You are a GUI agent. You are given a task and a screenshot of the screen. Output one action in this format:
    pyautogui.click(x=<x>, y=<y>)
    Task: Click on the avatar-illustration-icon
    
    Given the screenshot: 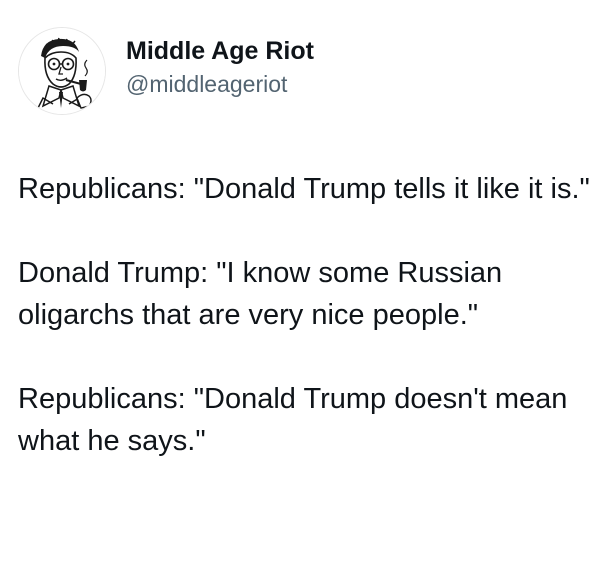 What is the action you would take?
    pyautogui.click(x=62, y=71)
    